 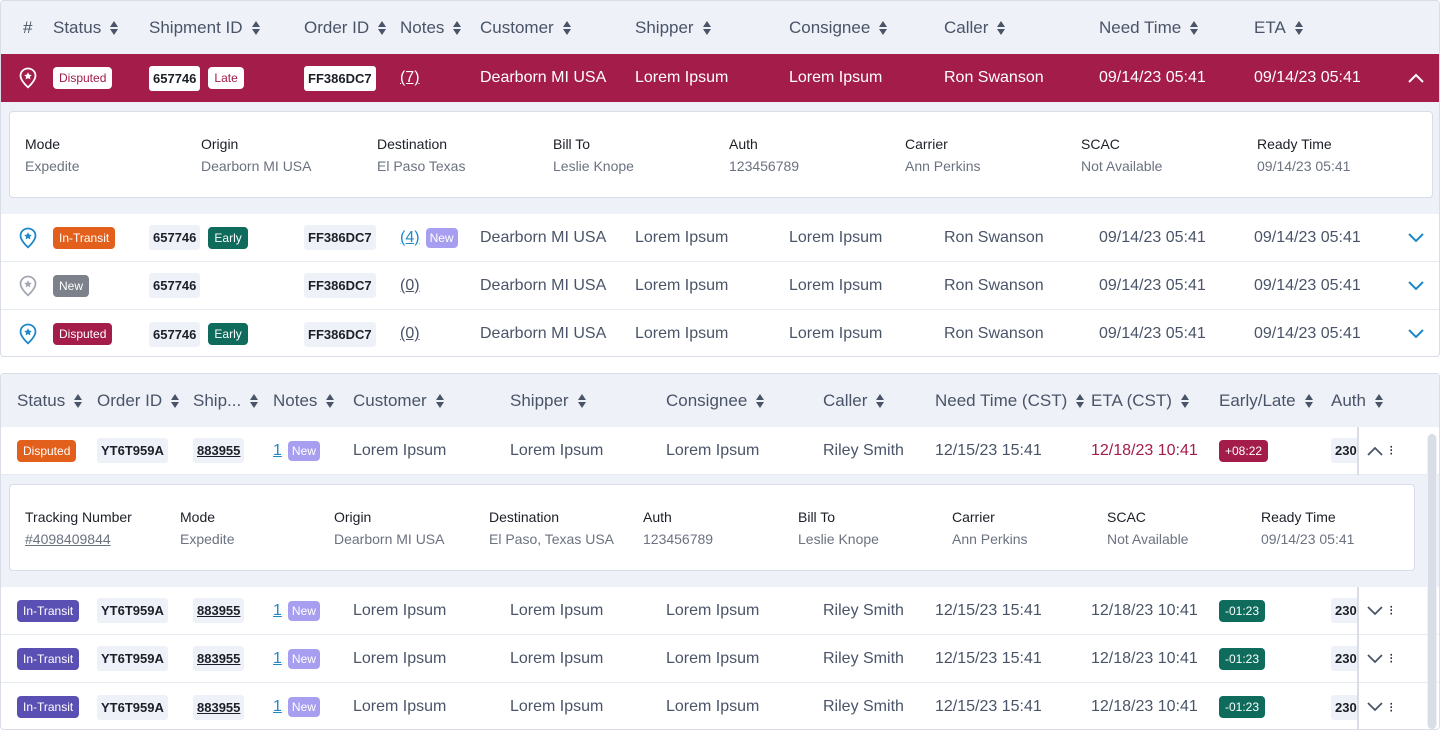 I want to click on caller: Riley Smith, so click(x=863, y=610).